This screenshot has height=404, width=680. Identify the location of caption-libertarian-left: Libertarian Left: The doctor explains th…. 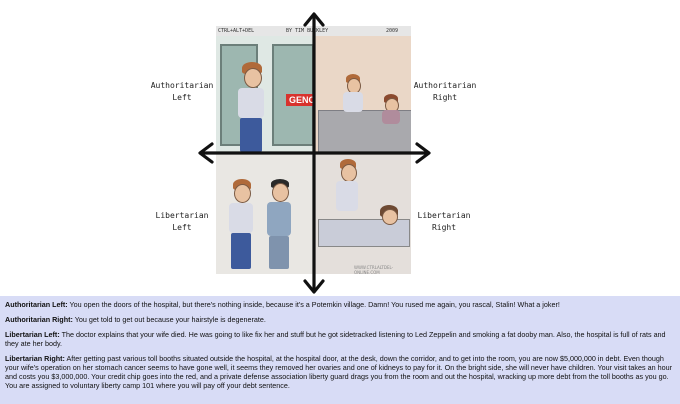
(340, 339).